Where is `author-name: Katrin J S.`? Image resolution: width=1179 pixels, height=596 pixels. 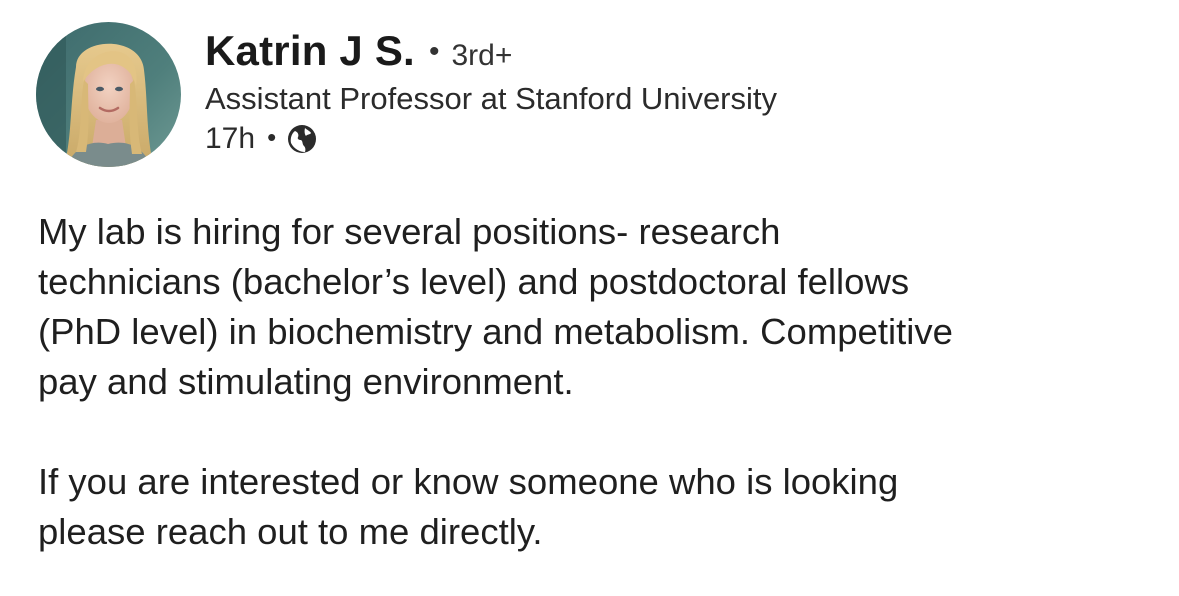 author-name: Katrin J S. is located at coordinates (310, 50).